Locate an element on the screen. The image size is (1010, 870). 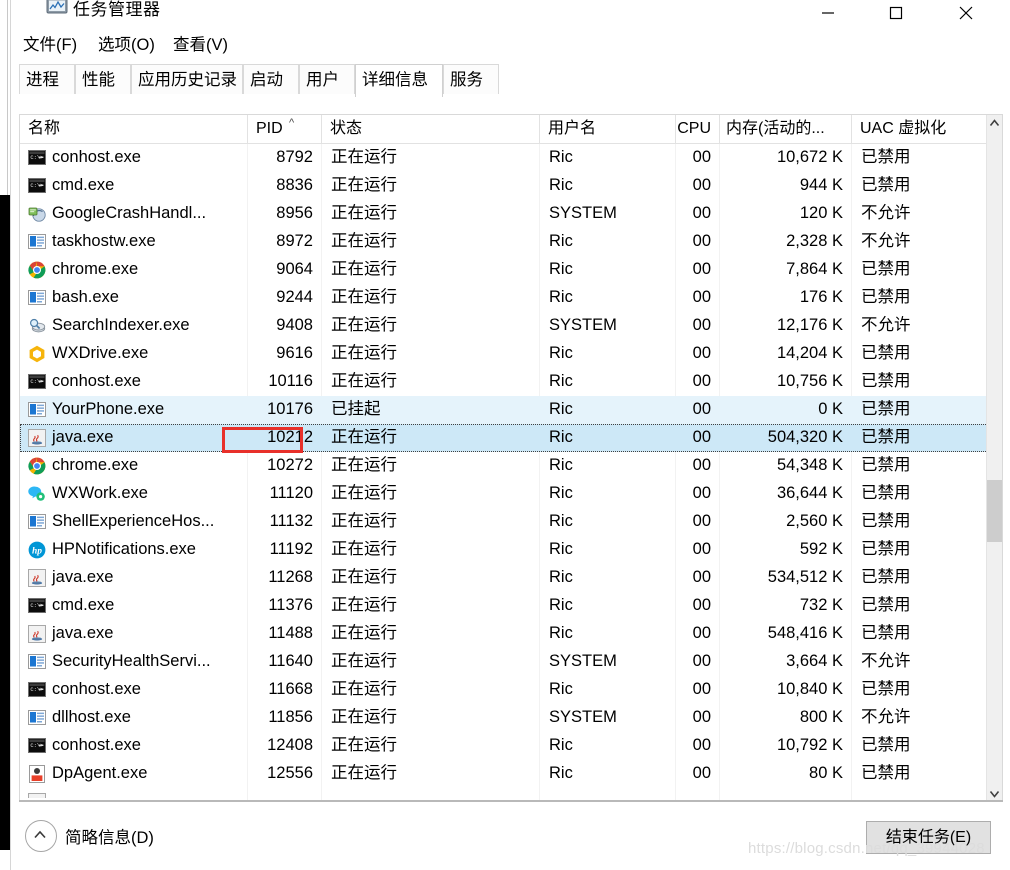
column-header-status: 状态 is located at coordinates (431, 129).